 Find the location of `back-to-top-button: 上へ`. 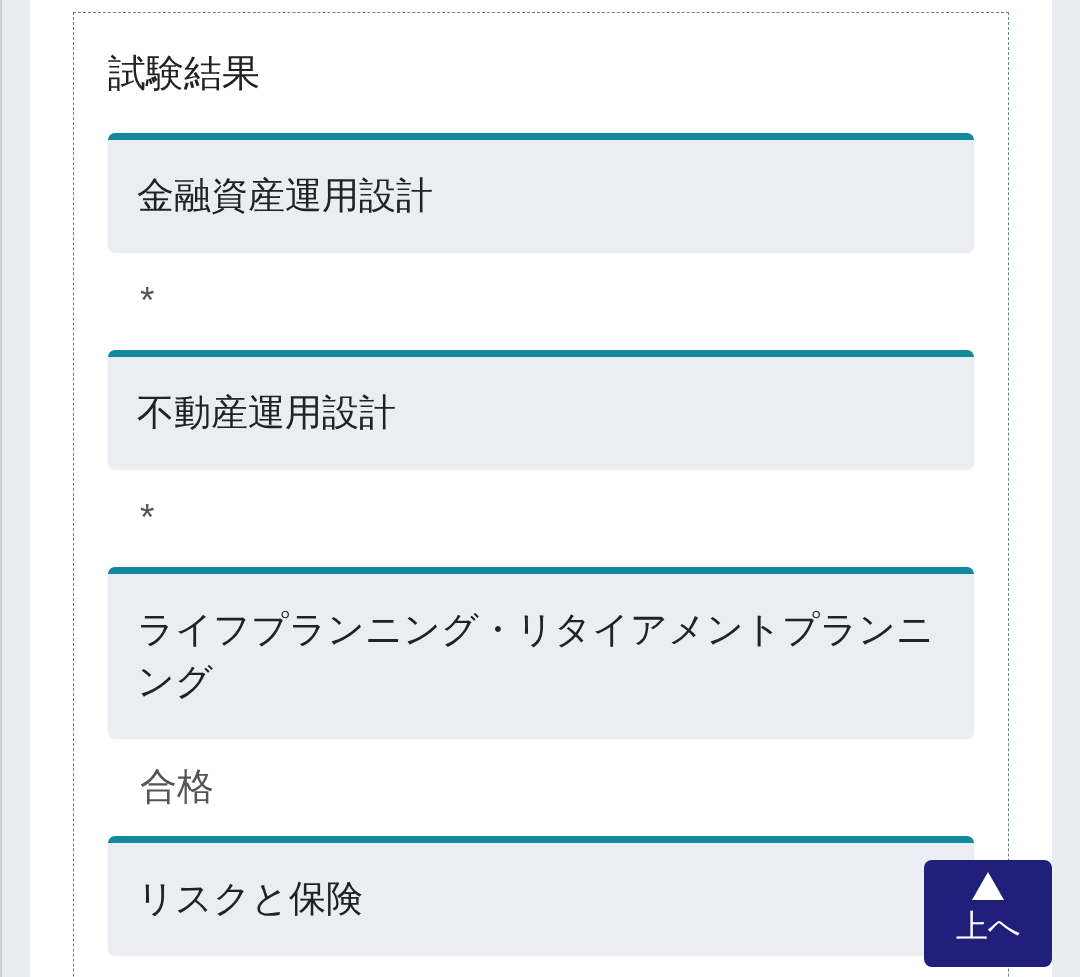

back-to-top-button: 上へ is located at coordinates (988, 913).